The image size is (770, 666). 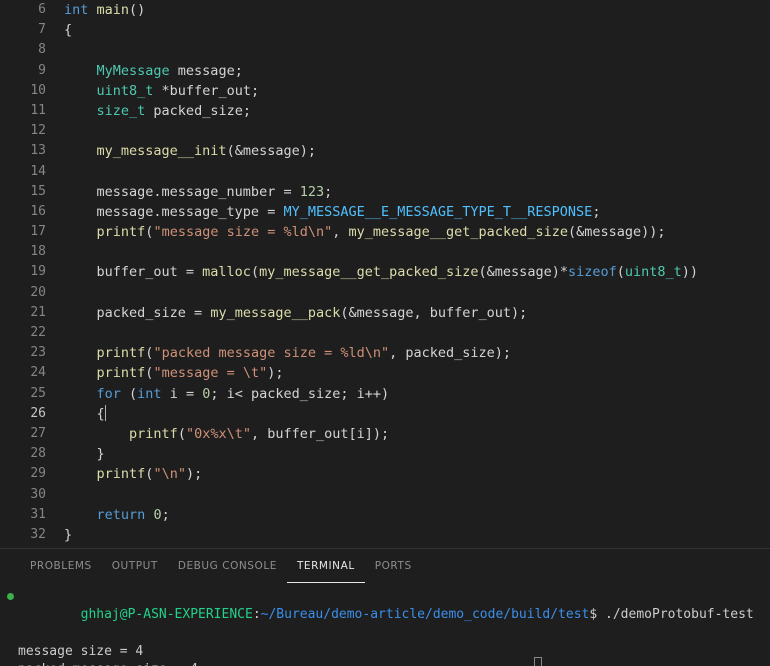 I want to click on code-token: for, so click(x=108, y=393).